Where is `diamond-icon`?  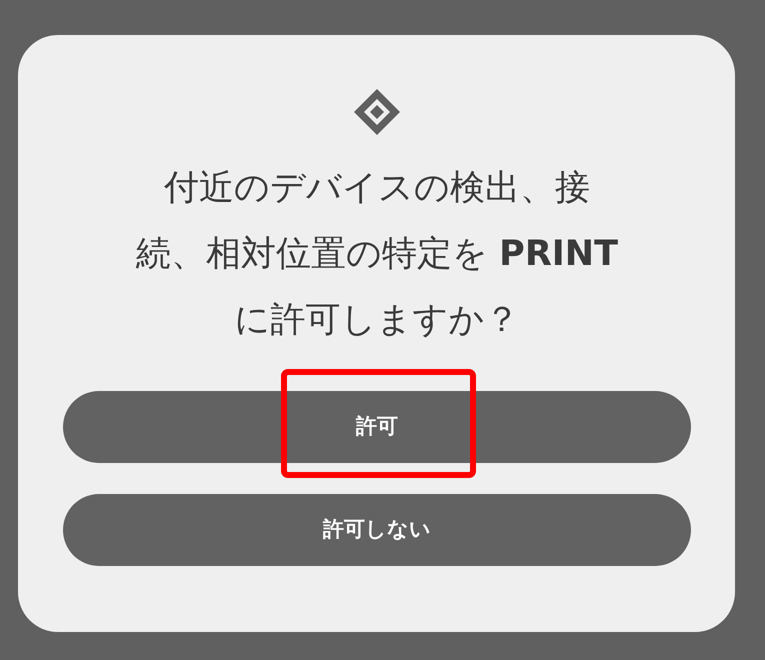 diamond-icon is located at coordinates (377, 112).